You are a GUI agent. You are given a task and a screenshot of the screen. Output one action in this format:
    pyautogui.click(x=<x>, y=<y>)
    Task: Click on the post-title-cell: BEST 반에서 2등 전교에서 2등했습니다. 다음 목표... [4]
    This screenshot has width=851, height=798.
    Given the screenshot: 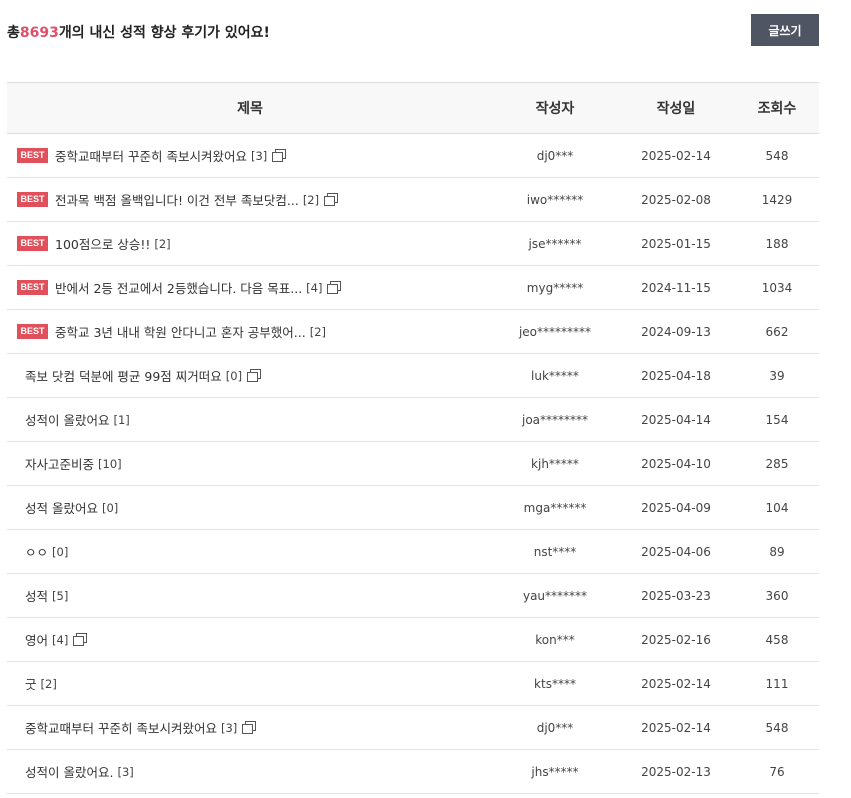 What is the action you would take?
    pyautogui.click(x=250, y=287)
    